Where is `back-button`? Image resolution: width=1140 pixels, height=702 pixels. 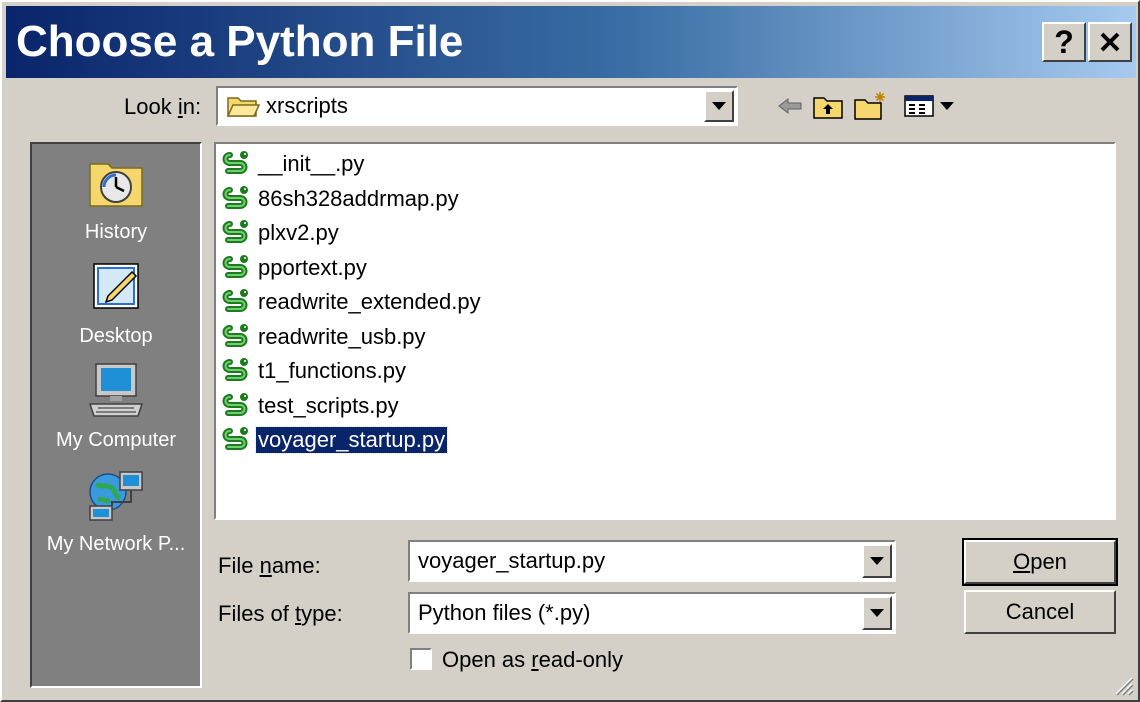 back-button is located at coordinates (790, 106).